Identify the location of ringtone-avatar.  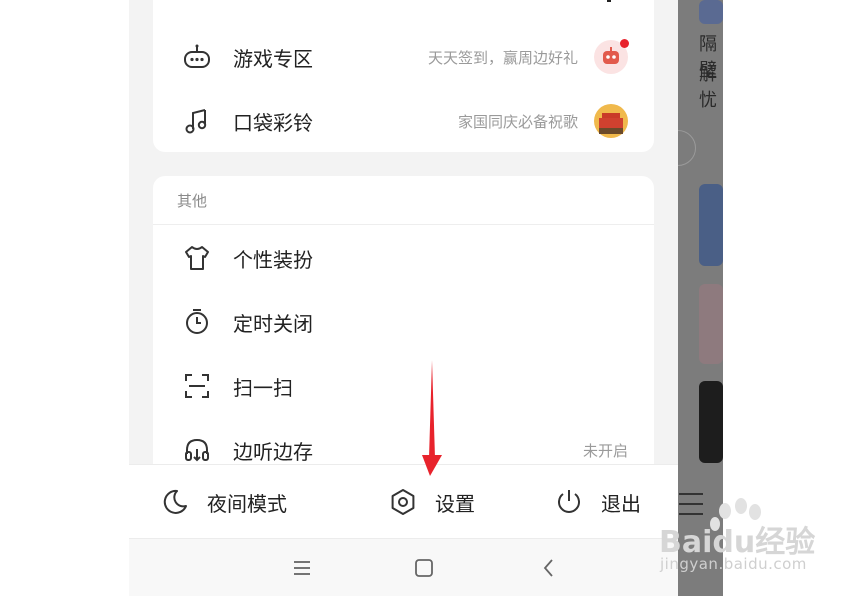
(611, 121).